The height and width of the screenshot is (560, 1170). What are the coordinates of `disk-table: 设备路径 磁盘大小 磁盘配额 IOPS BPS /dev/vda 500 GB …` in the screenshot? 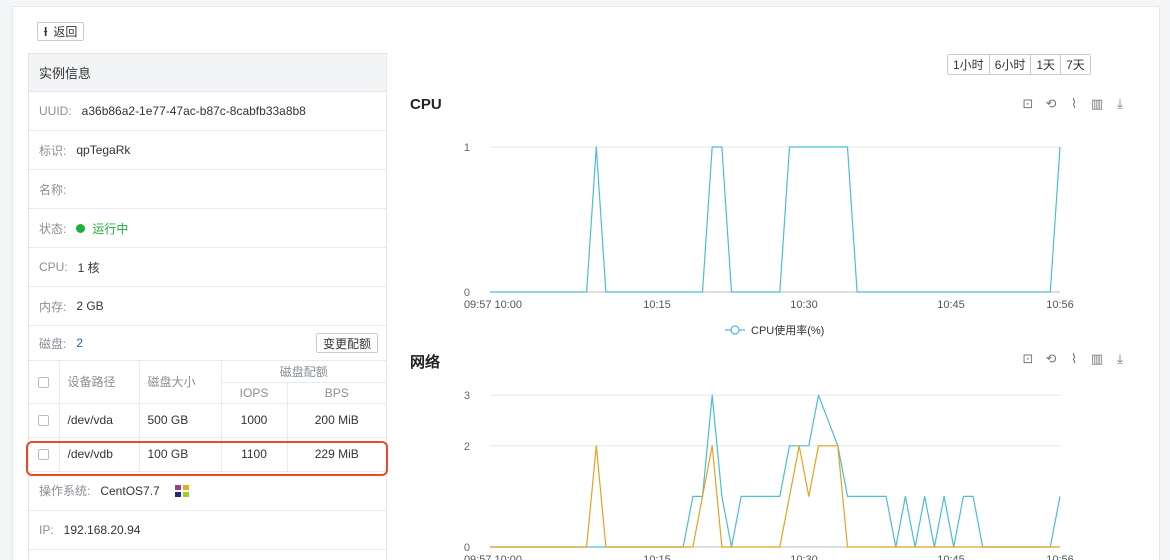 It's located at (207, 416).